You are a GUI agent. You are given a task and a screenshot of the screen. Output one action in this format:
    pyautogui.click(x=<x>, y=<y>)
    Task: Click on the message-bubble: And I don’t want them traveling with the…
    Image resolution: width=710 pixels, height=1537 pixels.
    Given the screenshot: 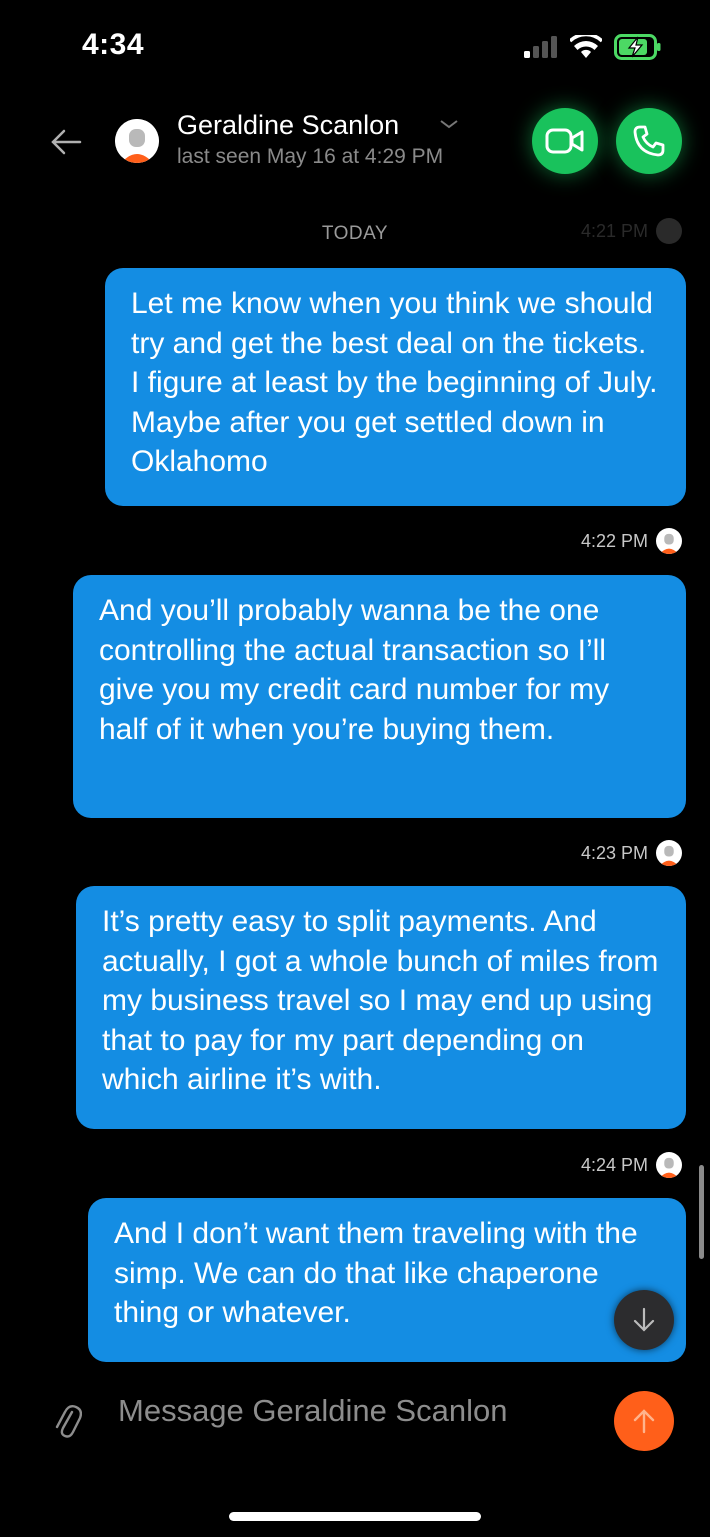 What is the action you would take?
    pyautogui.click(x=387, y=1280)
    